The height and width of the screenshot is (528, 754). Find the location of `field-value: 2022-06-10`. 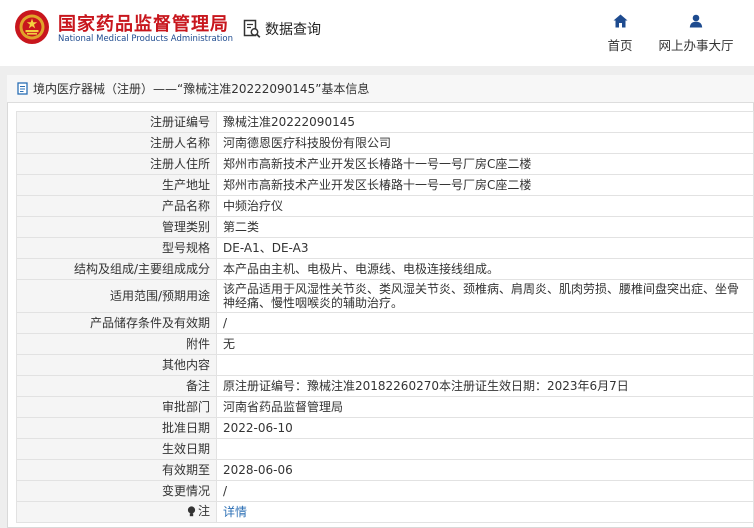

field-value: 2022-06-10 is located at coordinates (485, 428).